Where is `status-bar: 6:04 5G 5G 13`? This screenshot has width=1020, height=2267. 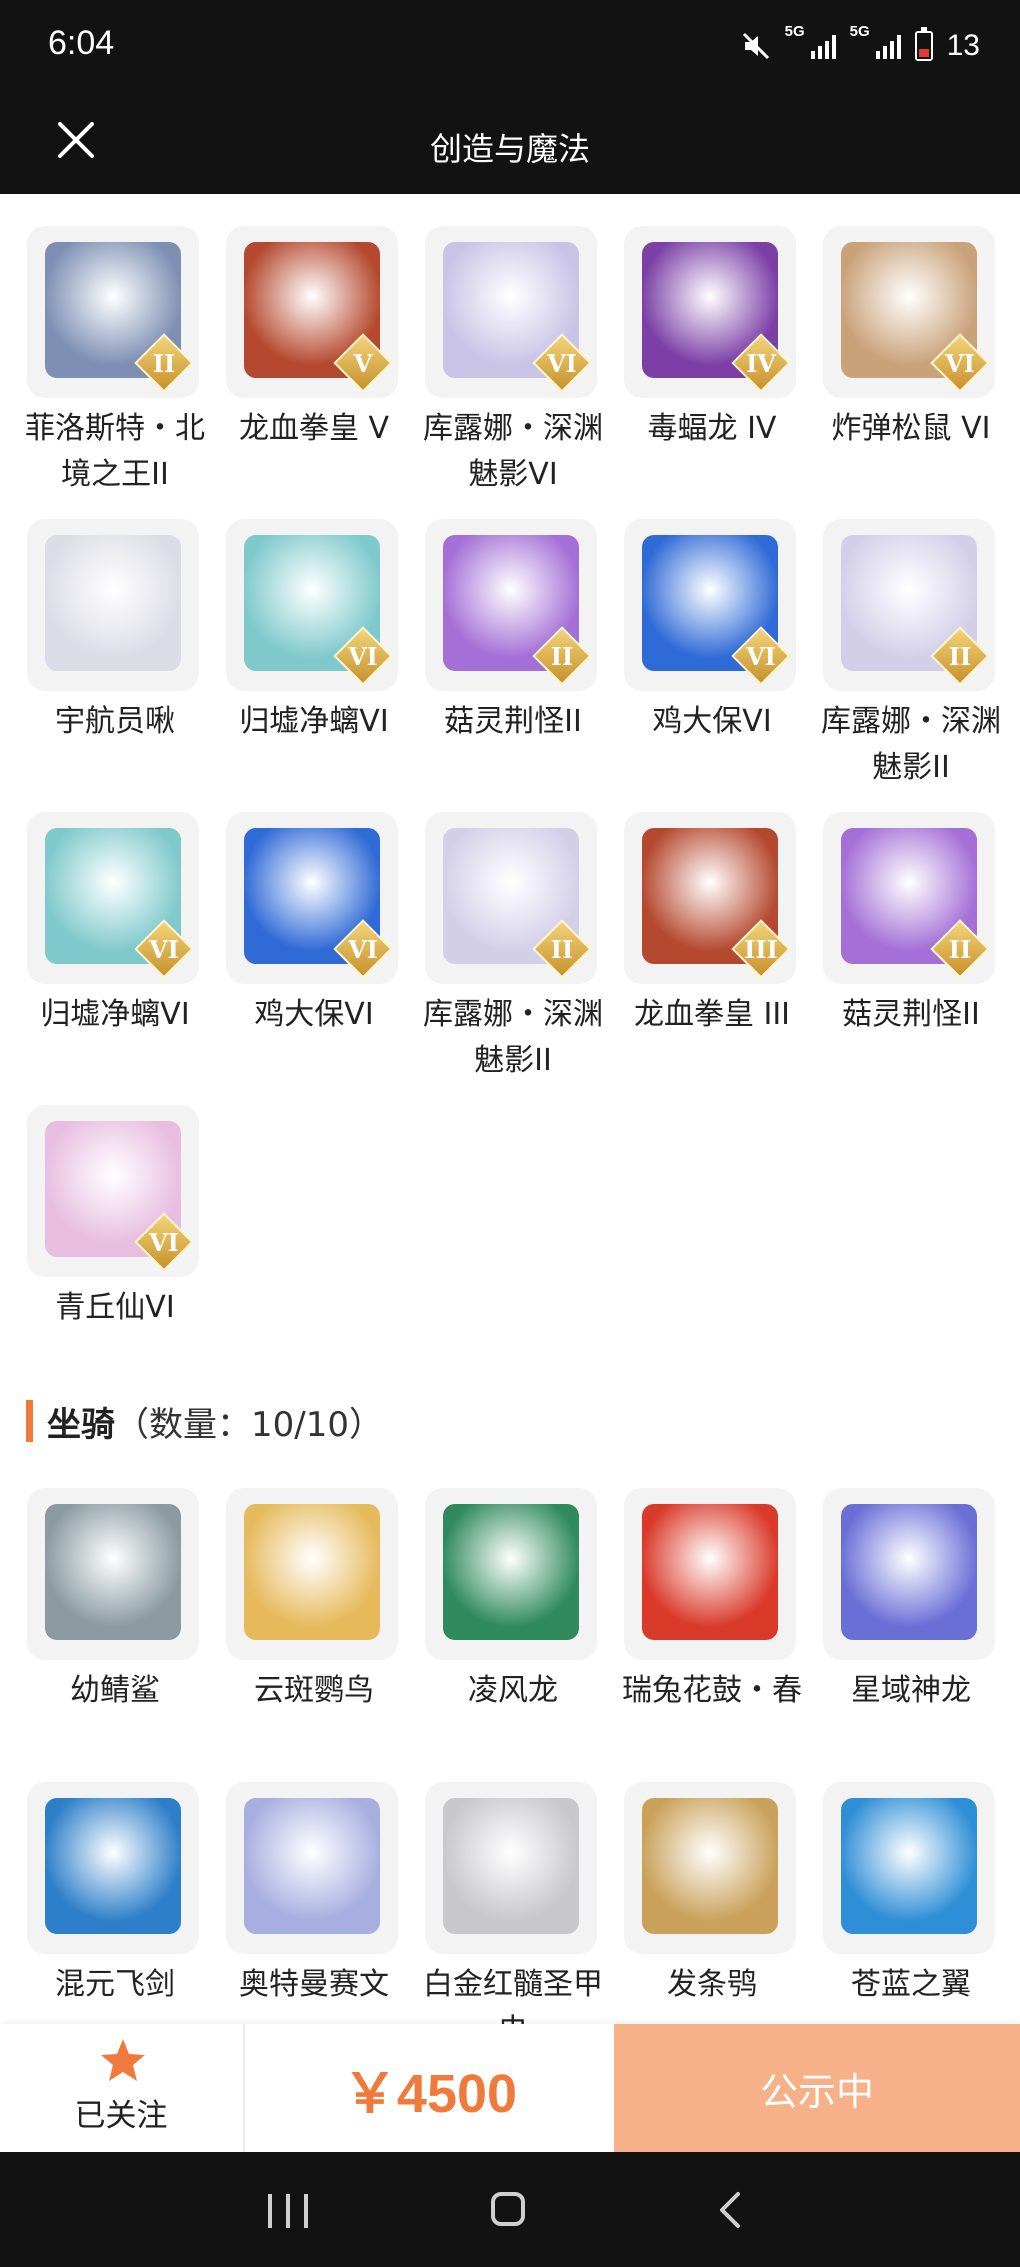 status-bar: 6:04 5G 5G 13 is located at coordinates (510, 48).